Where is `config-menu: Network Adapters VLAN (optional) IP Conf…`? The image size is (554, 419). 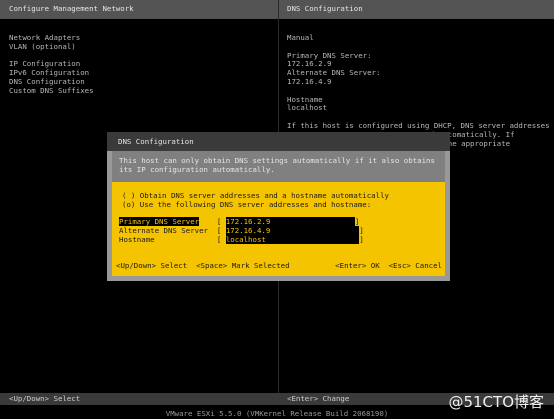 config-menu: Network Adapters VLAN (optional) IP Conf… is located at coordinates (51, 64).